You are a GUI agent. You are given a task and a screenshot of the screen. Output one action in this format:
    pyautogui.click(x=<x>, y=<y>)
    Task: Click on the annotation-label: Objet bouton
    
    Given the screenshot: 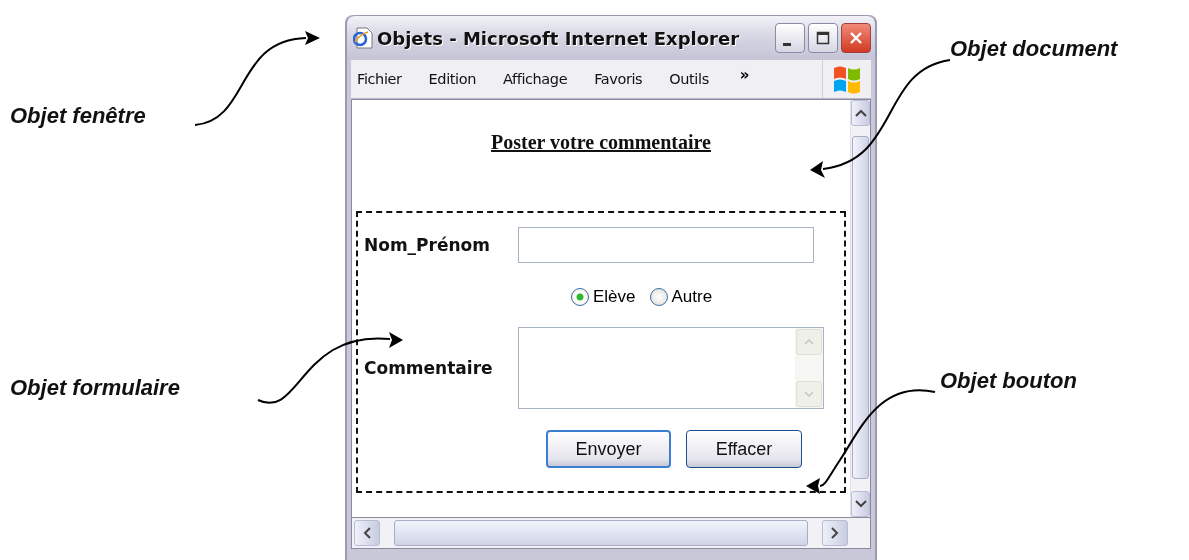 What is the action you would take?
    pyautogui.click(x=1008, y=381)
    